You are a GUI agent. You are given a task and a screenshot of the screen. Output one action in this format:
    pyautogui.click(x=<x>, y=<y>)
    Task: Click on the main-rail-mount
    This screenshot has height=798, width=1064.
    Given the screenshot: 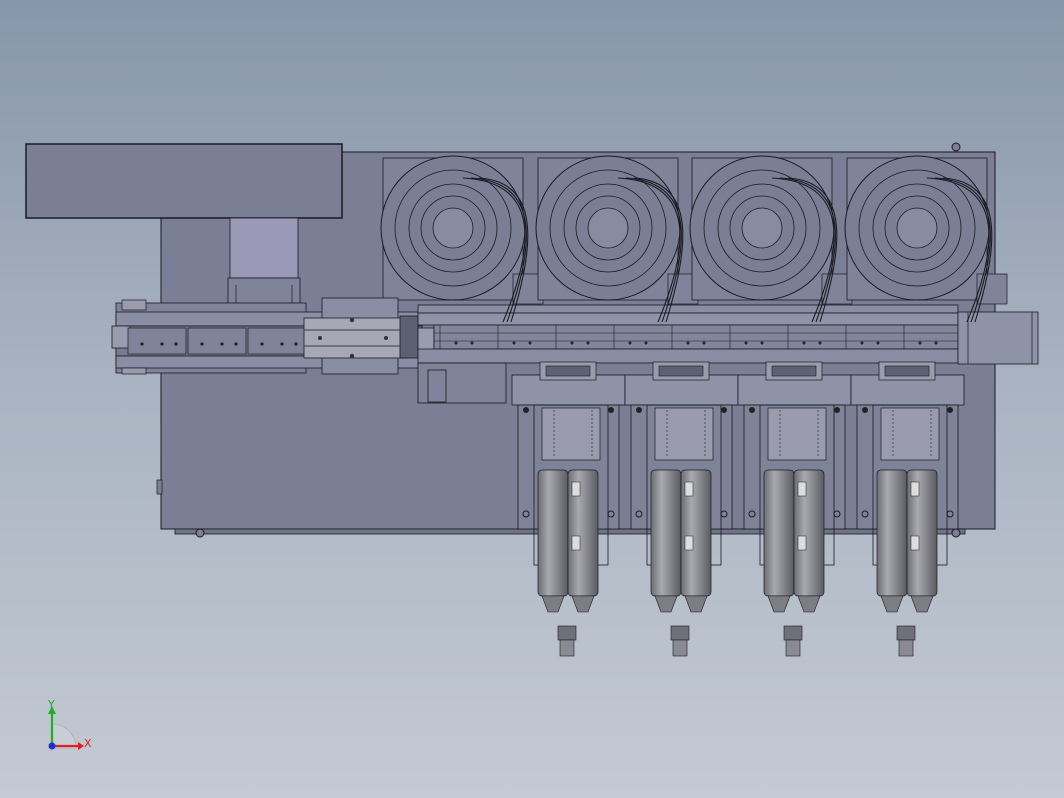 What is the action you would take?
    pyautogui.click(x=688, y=309)
    